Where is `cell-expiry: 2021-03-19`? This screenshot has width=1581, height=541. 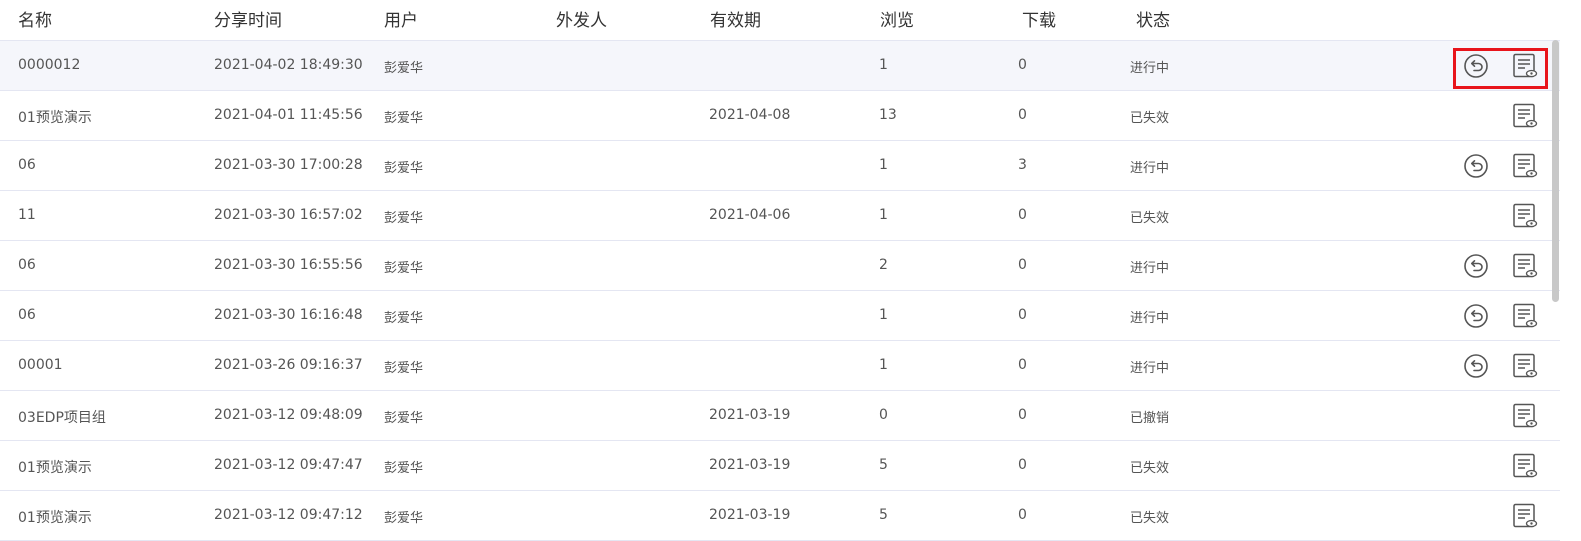
cell-expiry: 2021-03-19 is located at coordinates (750, 415).